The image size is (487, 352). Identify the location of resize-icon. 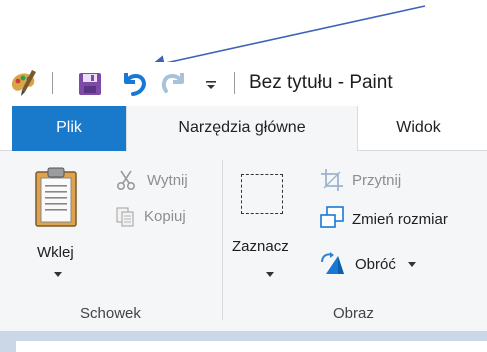
(332, 218).